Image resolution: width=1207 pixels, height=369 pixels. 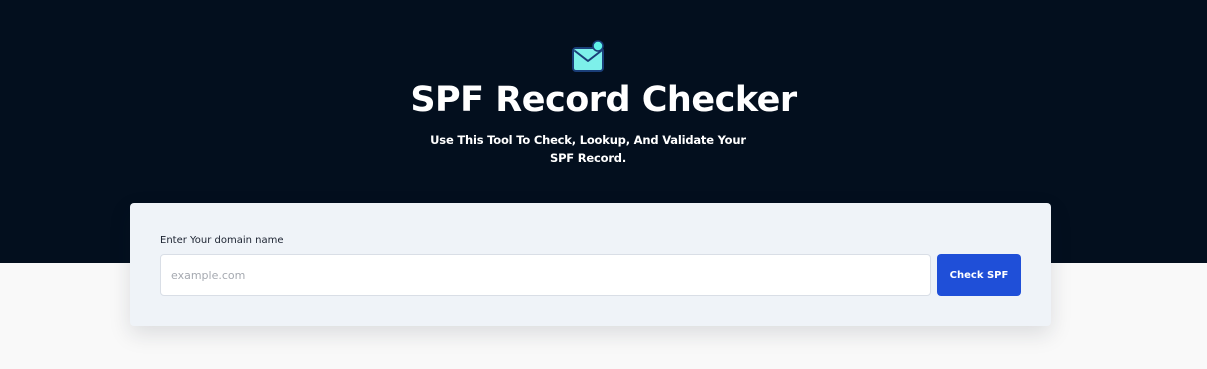 What do you see at coordinates (545, 275) in the screenshot?
I see `domain-input` at bounding box center [545, 275].